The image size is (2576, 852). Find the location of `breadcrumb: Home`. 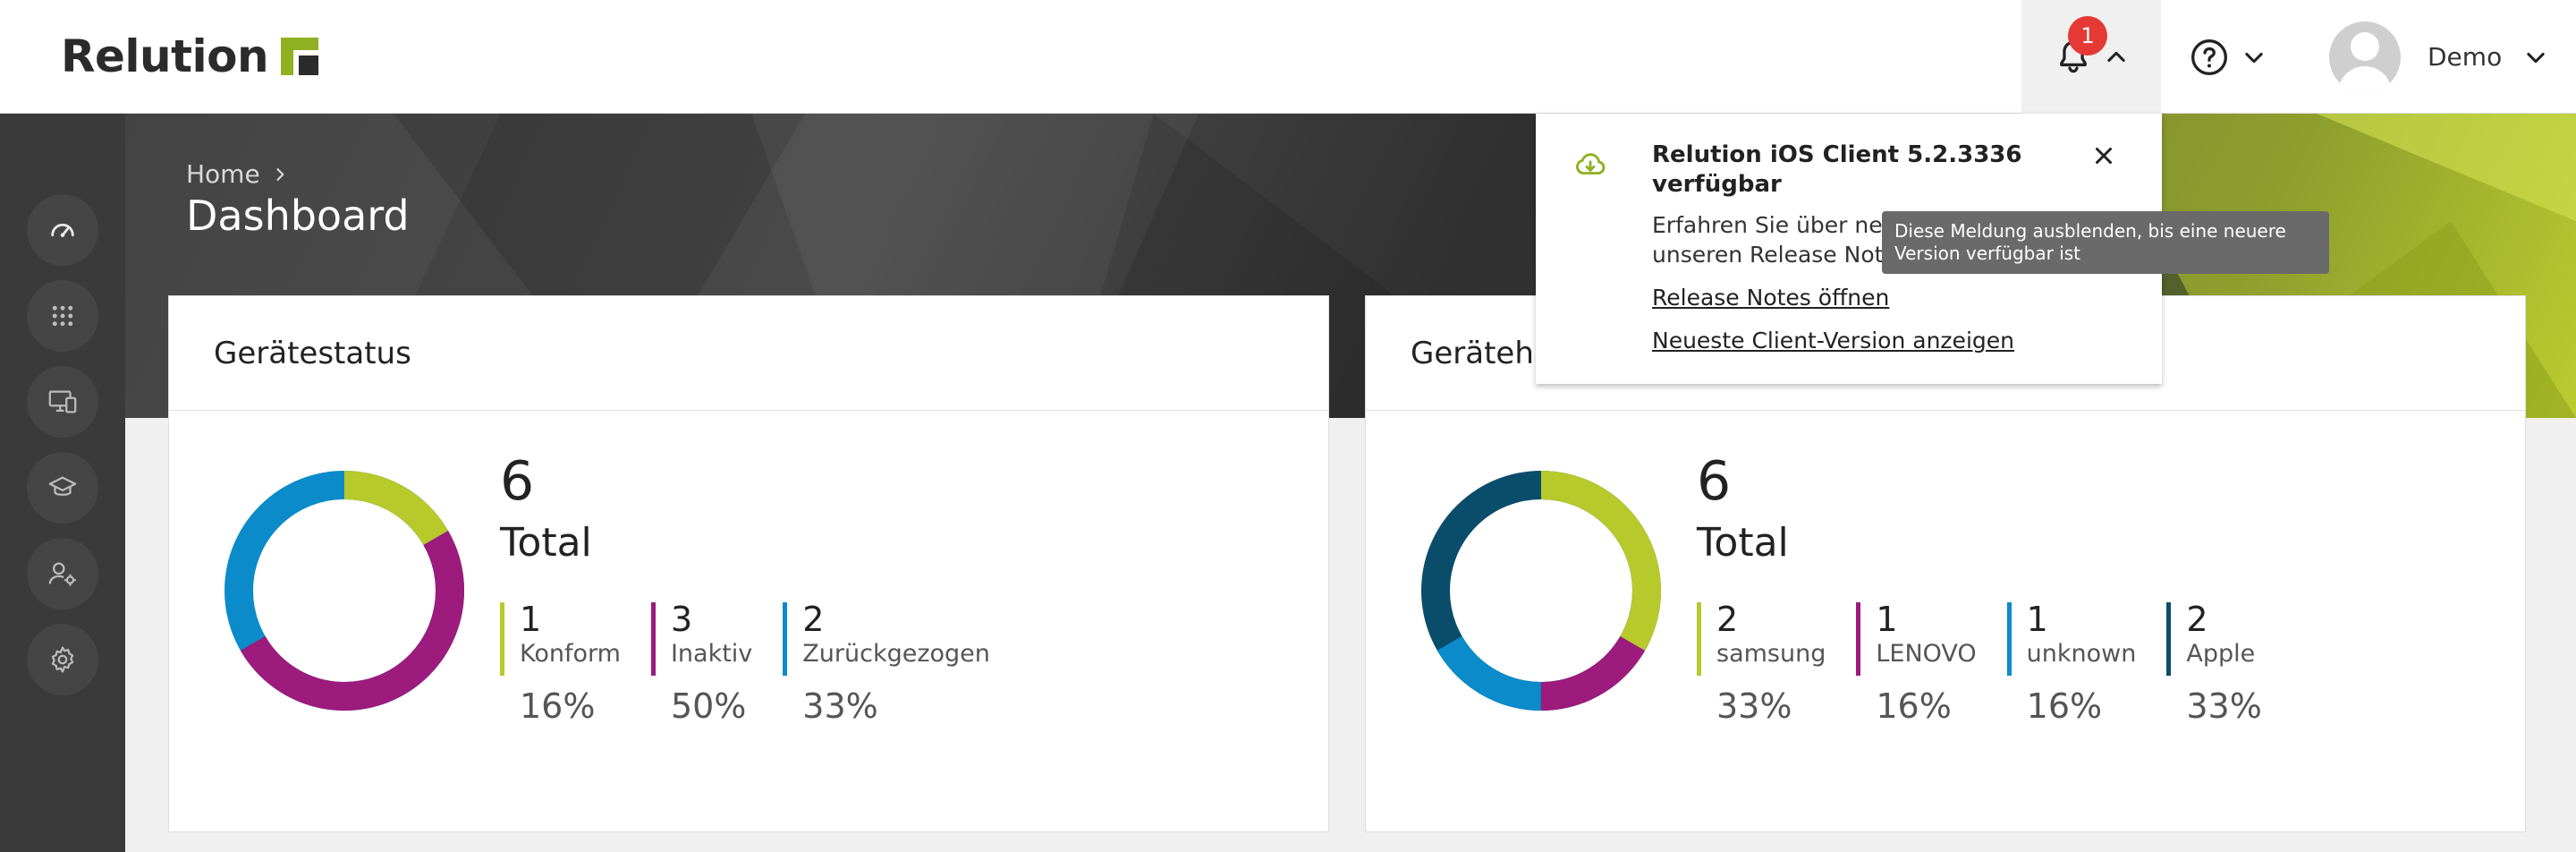

breadcrumb: Home is located at coordinates (237, 174).